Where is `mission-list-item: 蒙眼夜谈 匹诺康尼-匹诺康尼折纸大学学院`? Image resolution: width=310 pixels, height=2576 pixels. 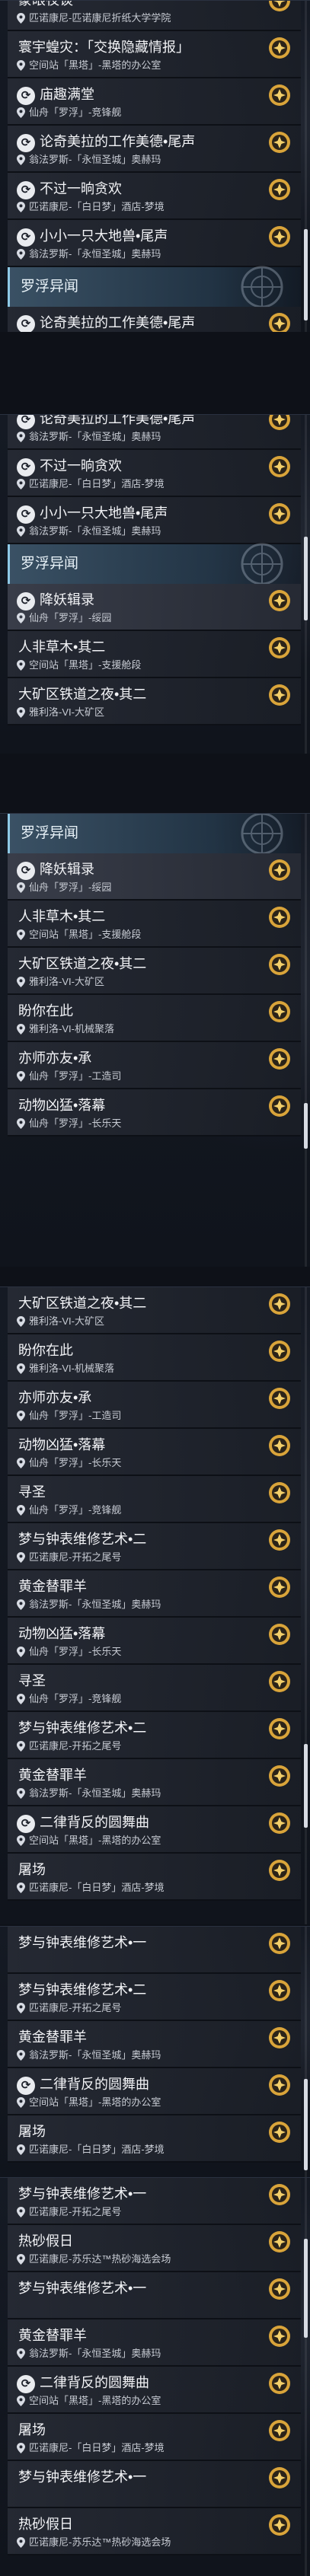 mission-list-item: 蒙眼夜谈 匹诺康尼-匹诺康尼折纸大学学院 is located at coordinates (154, 16).